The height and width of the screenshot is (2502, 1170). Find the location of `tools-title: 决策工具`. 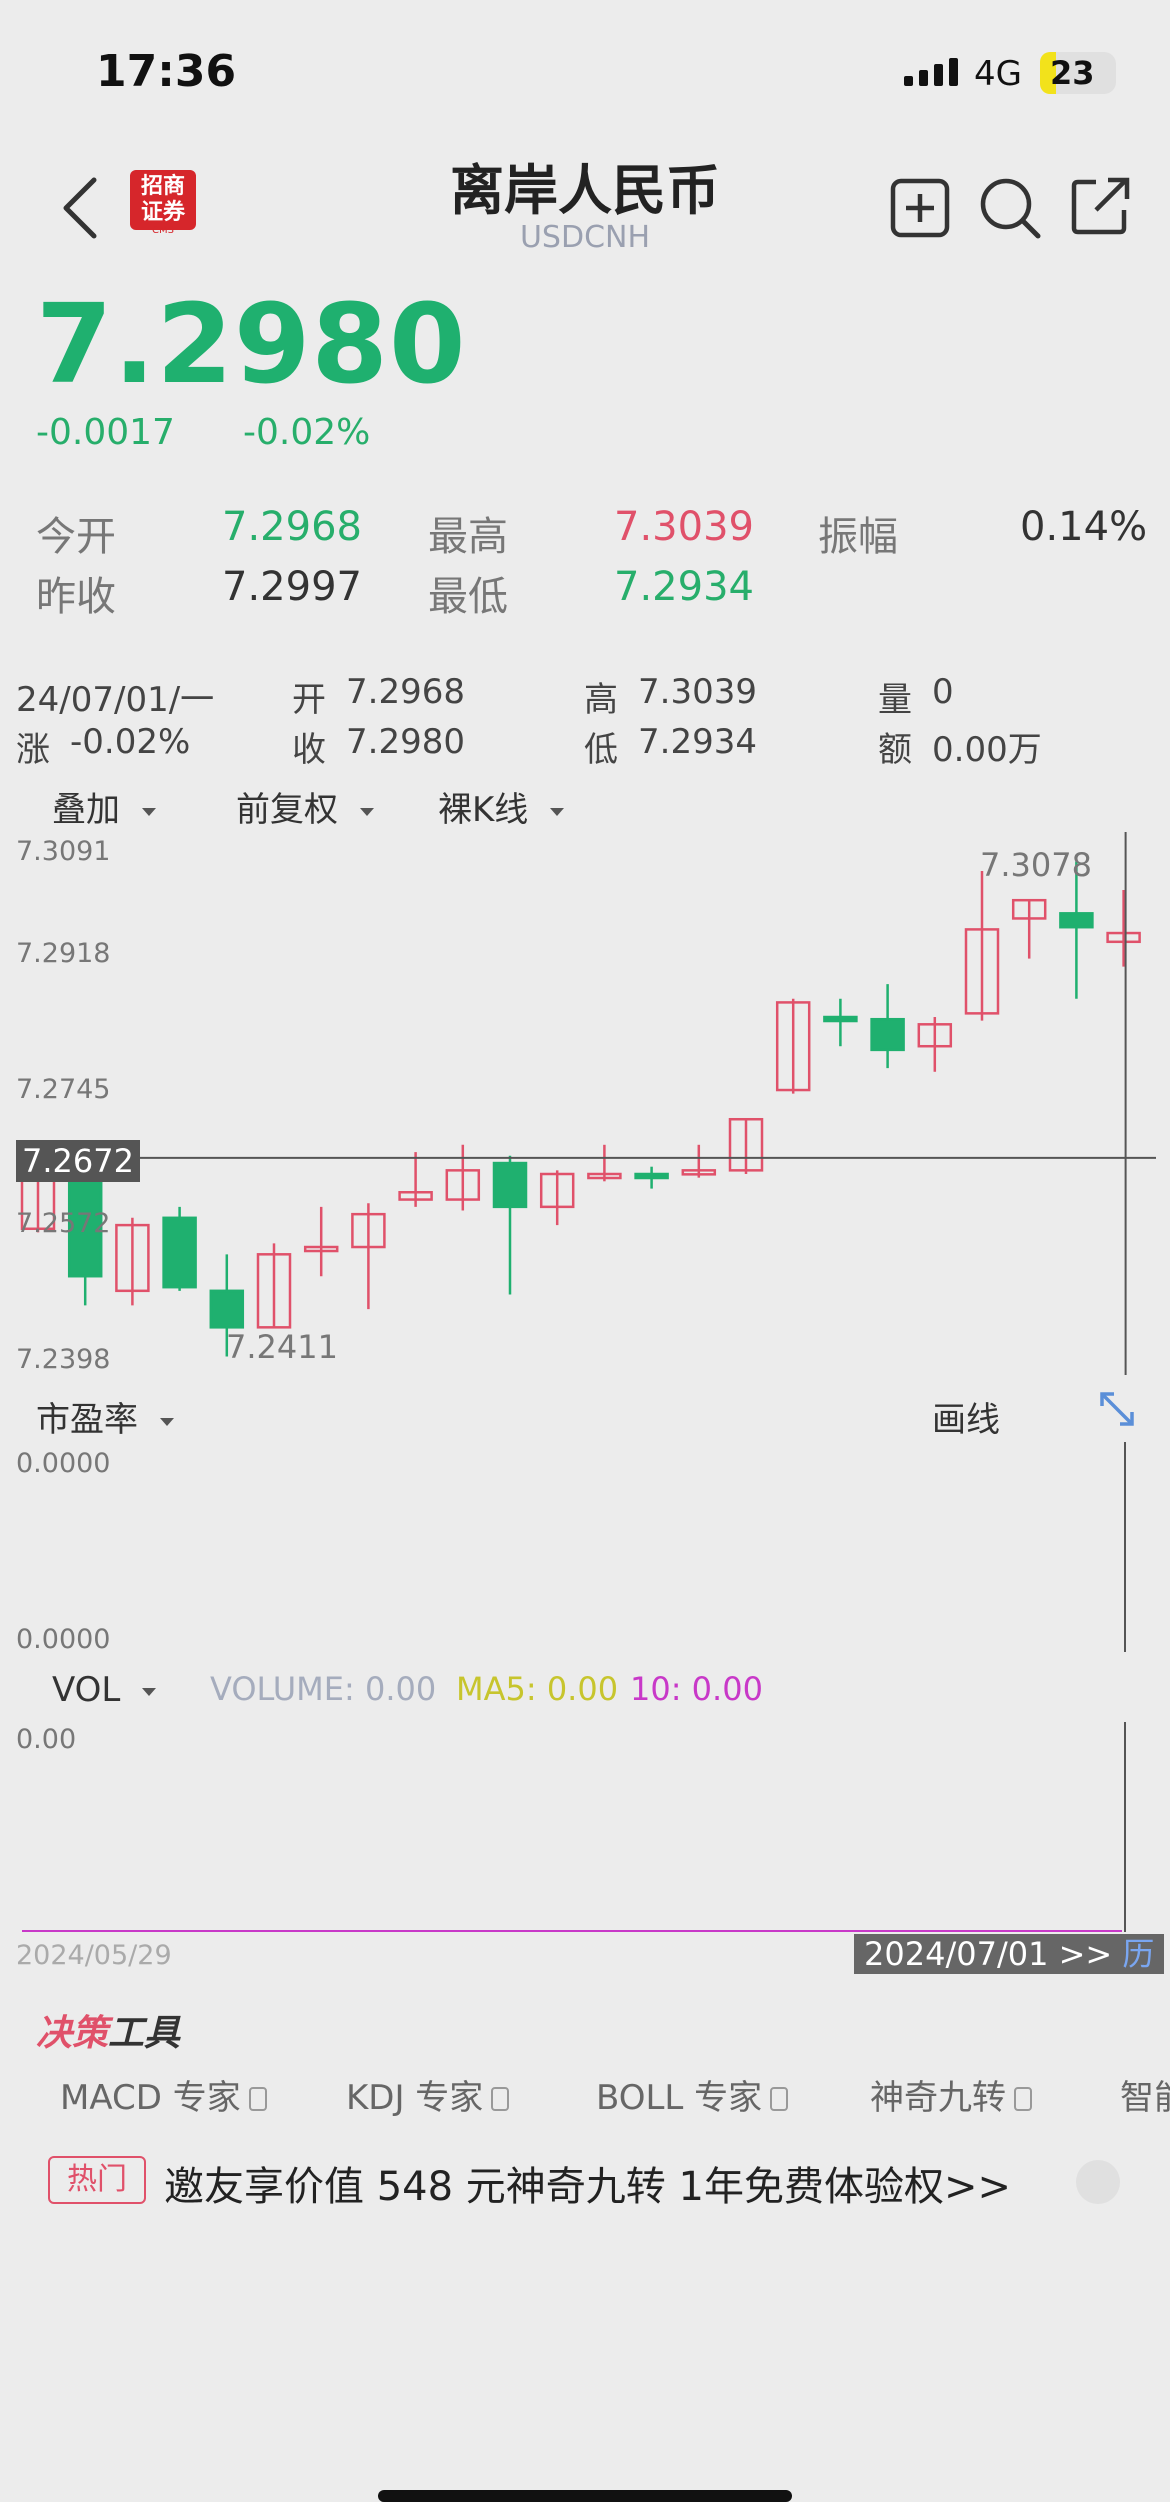

tools-title: 决策工具 is located at coordinates (108, 2033).